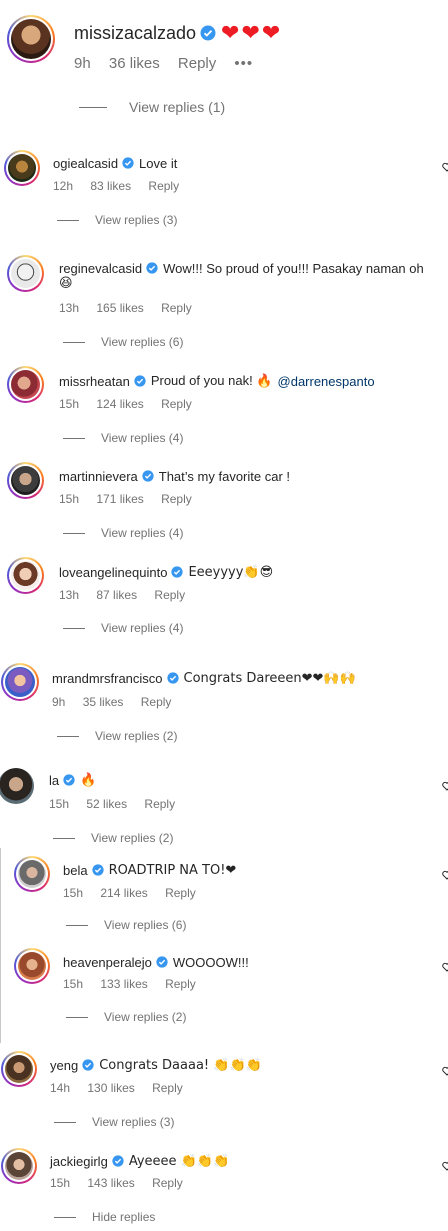 The height and width of the screenshot is (1231, 448). I want to click on comment-text: Proud of you nak! 🔥, so click(211, 380).